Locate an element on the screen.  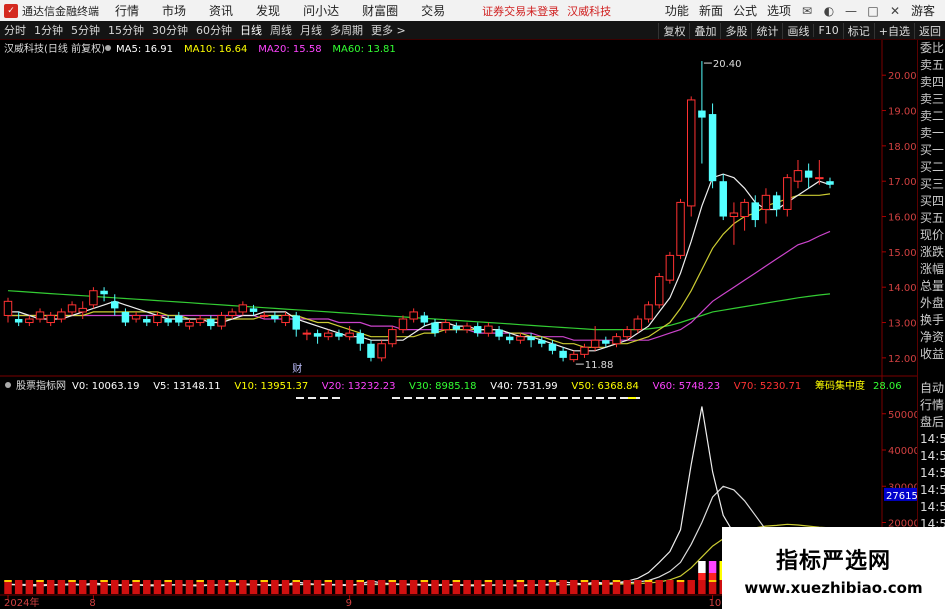
side-panel-item is located at coordinates (931, 371).